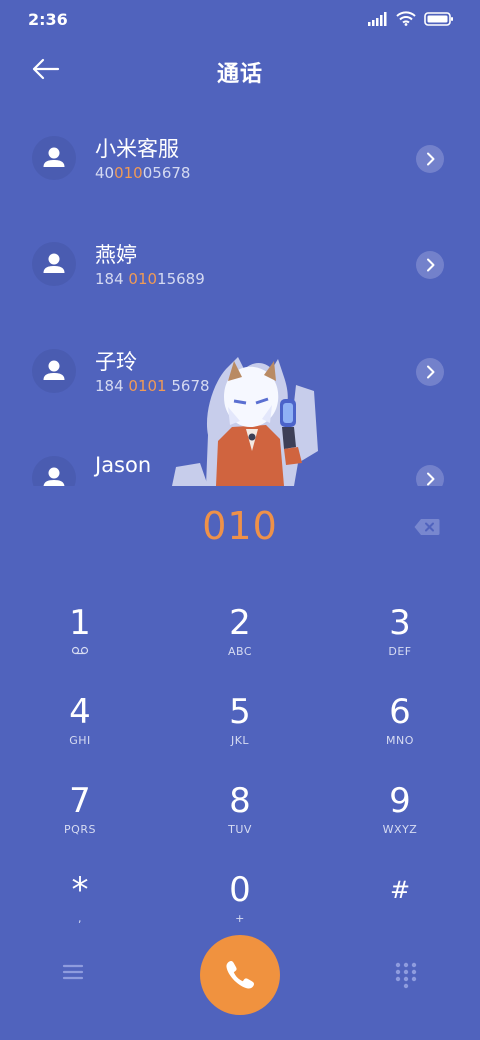 The height and width of the screenshot is (1040, 480). What do you see at coordinates (116, 255) in the screenshot?
I see `contact-name: 燕婷` at bounding box center [116, 255].